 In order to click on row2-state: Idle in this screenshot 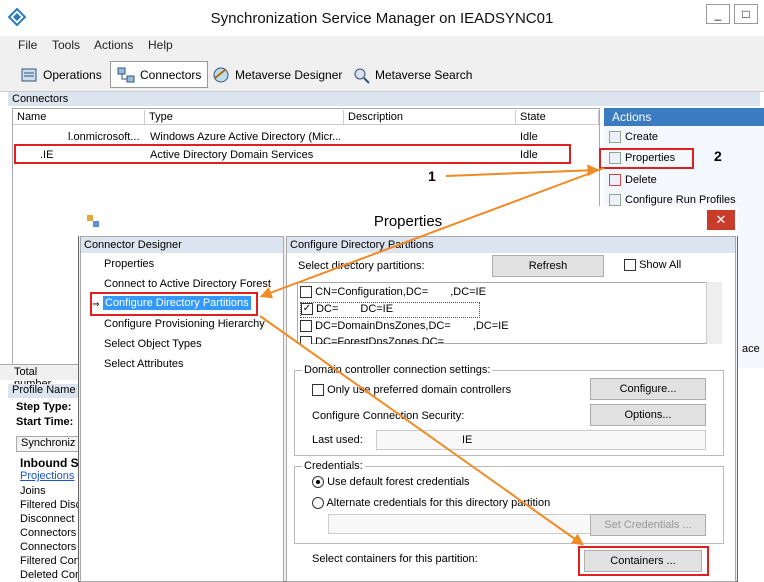, I will do `click(529, 155)`.